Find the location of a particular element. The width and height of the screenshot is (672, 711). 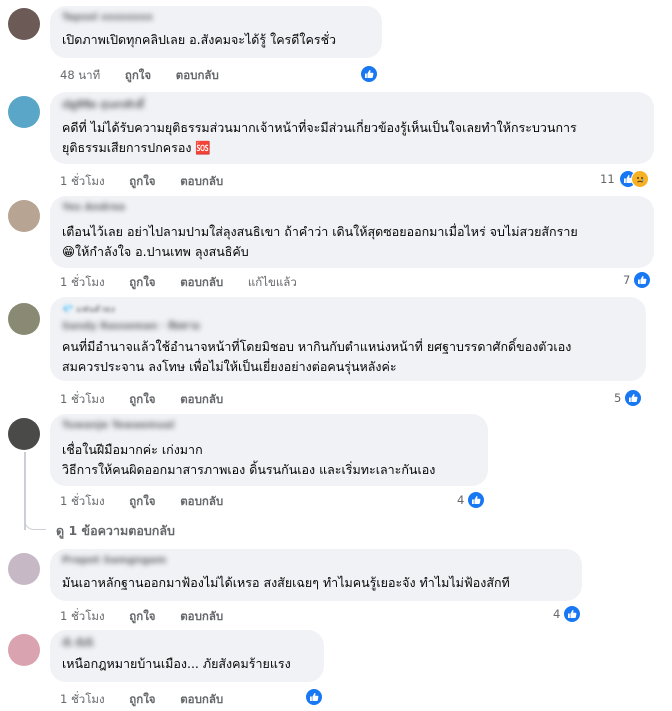

comment-author: Yes Andrea is located at coordinates (93, 207).